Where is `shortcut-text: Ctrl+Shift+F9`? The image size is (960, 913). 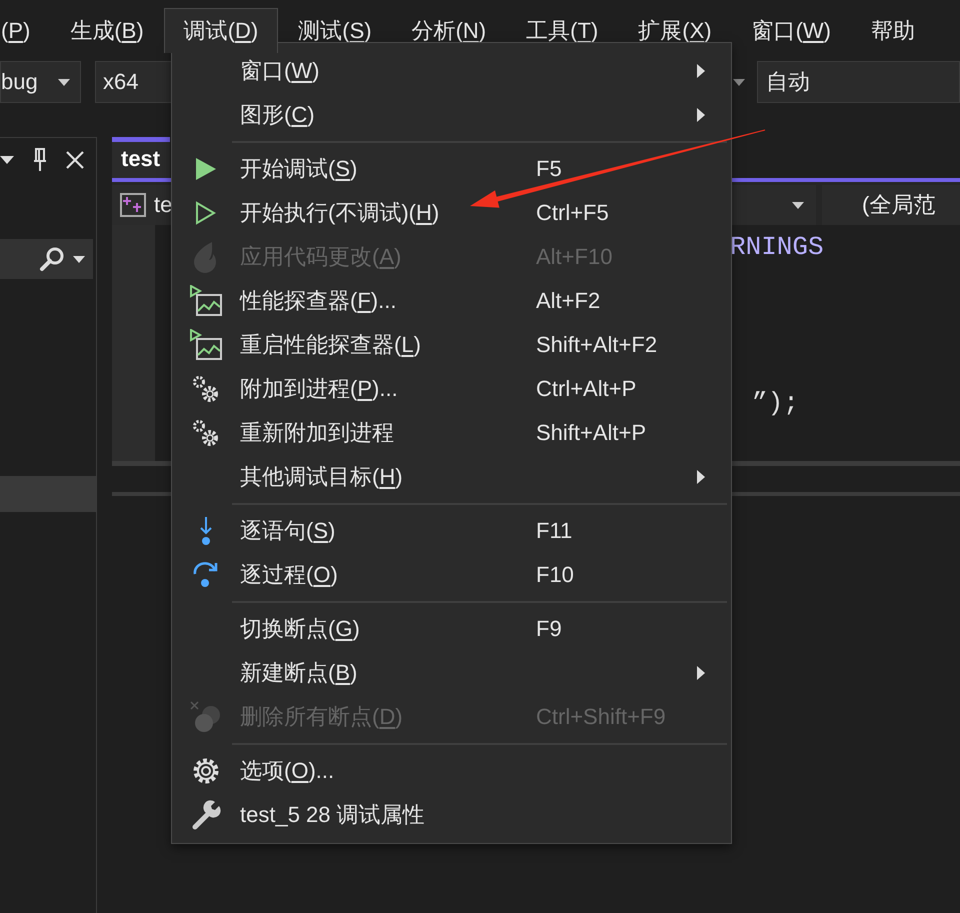
shortcut-text: Ctrl+Shift+F9 is located at coordinates (601, 716).